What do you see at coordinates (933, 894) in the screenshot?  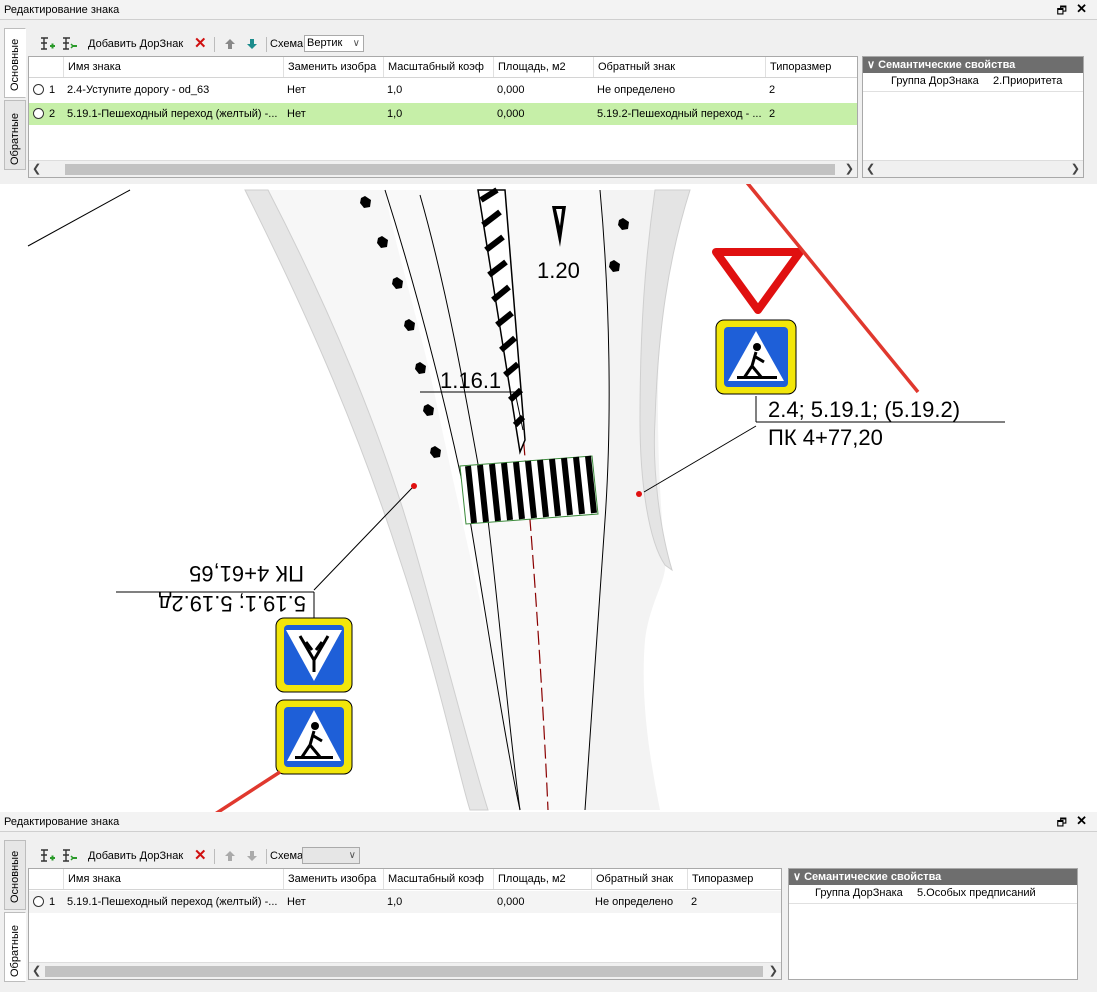 I see `semantic-row: Группа ДорЗнака 5.Особых предписаний` at bounding box center [933, 894].